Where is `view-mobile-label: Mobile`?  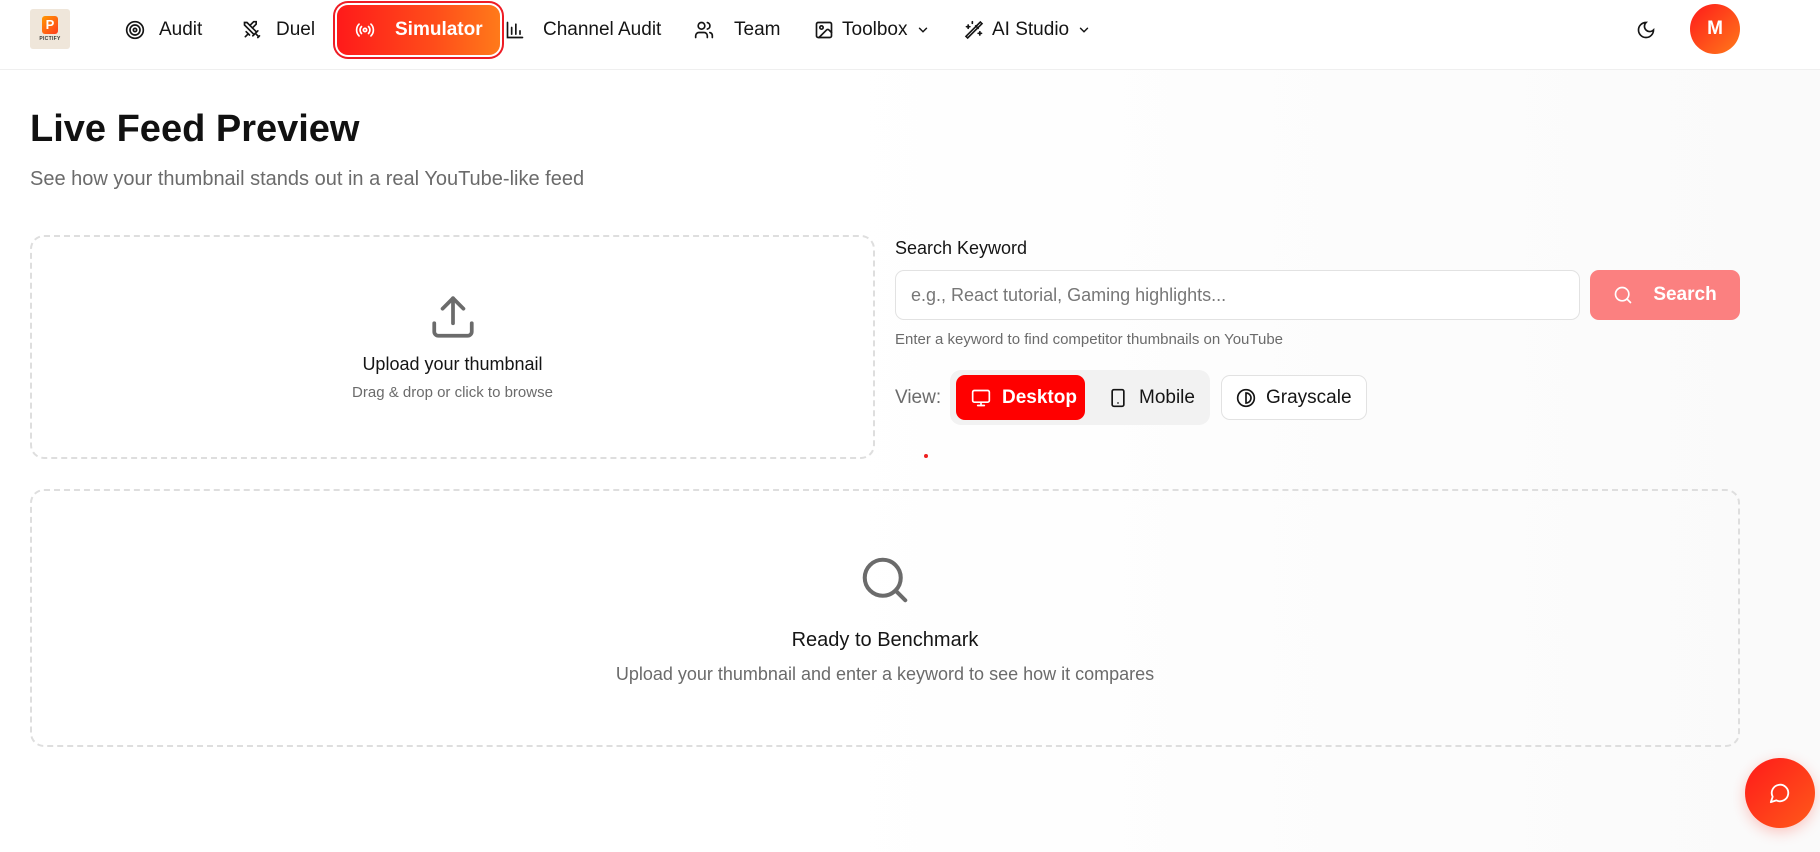 view-mobile-label: Mobile is located at coordinates (1167, 397).